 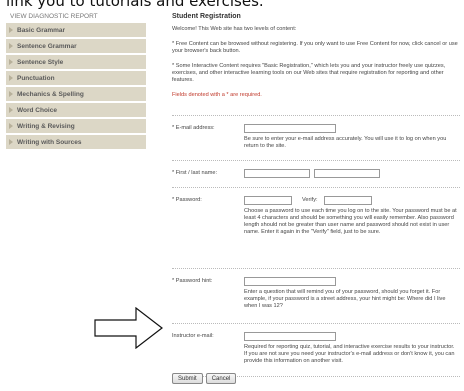 What do you see at coordinates (36, 78) in the screenshot?
I see `sidebar-item-label: Punctuation` at bounding box center [36, 78].